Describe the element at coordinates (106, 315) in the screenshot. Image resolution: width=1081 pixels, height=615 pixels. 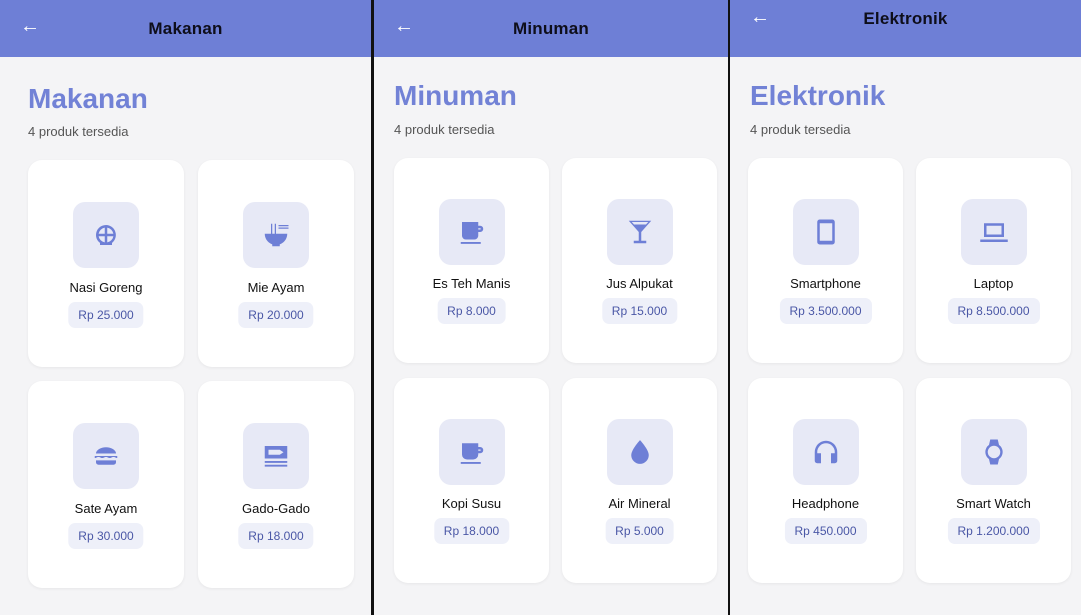
I see `product-price: Rp 25.000` at that location.